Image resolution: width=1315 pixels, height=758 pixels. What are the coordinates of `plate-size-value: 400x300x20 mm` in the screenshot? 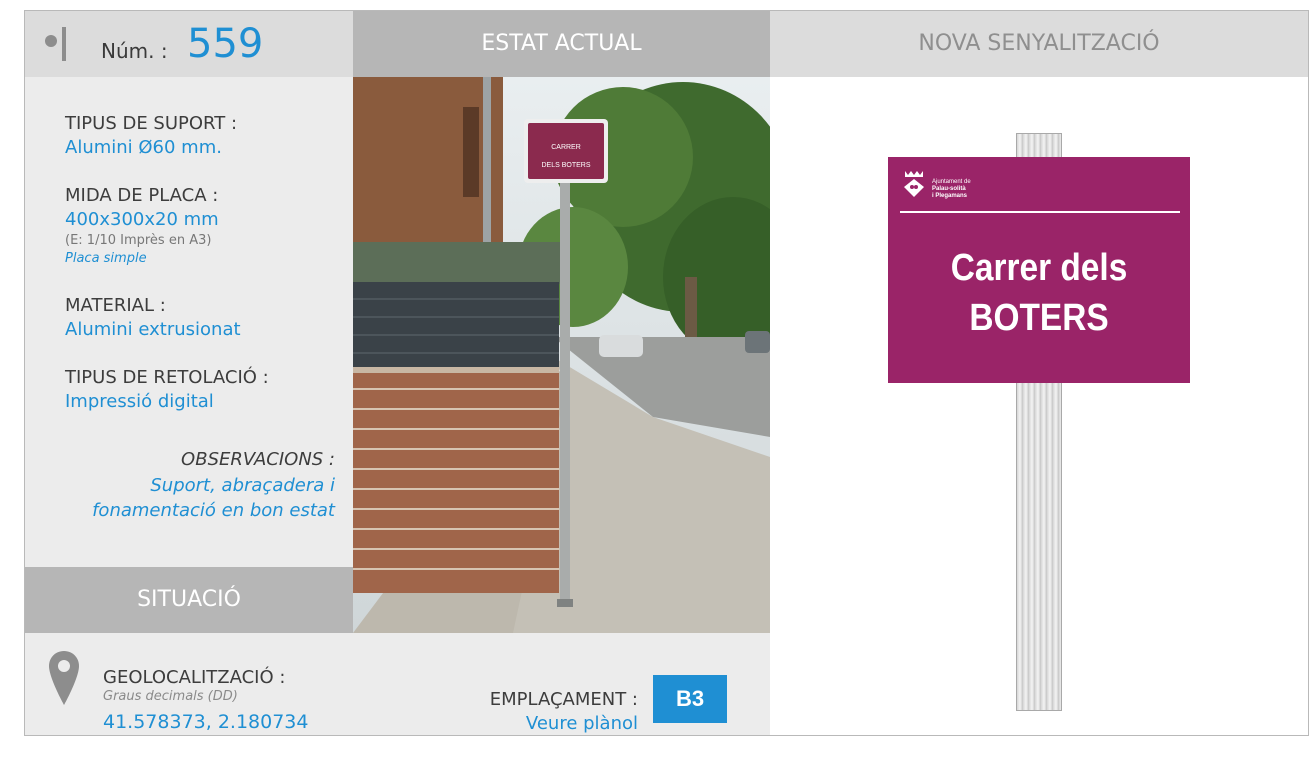 It's located at (142, 219).